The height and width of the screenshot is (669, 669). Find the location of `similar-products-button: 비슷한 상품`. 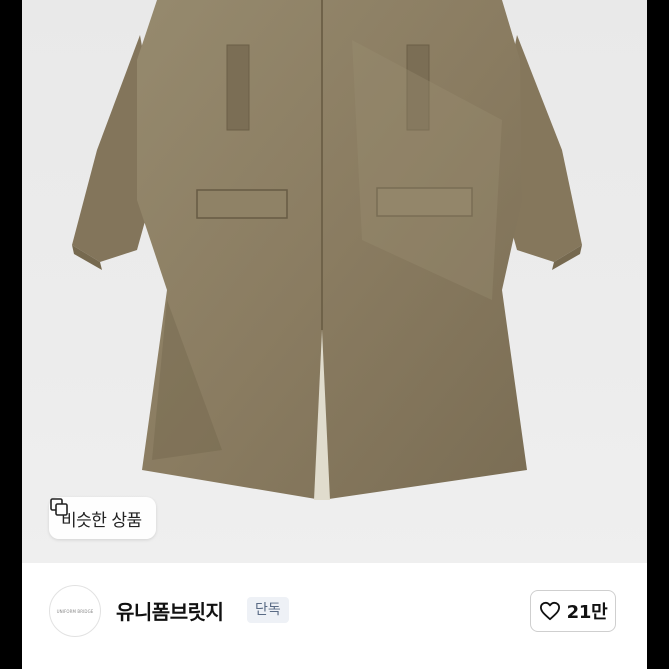

similar-products-button: 비슷한 상품 is located at coordinates (102, 518).